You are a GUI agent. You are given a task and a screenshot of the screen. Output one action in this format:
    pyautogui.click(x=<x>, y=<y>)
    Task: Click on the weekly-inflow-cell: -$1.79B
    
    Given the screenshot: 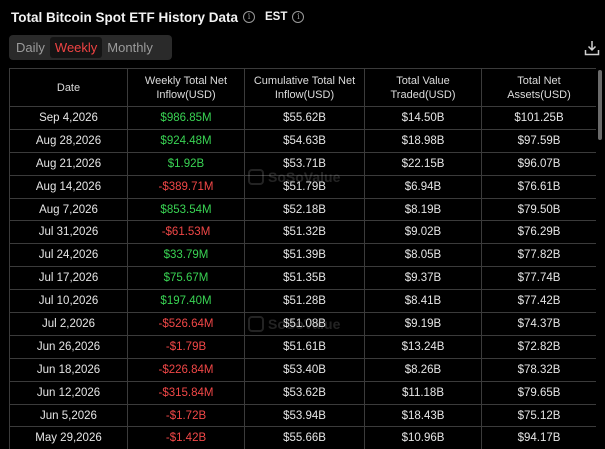 What is the action you would take?
    pyautogui.click(x=186, y=346)
    